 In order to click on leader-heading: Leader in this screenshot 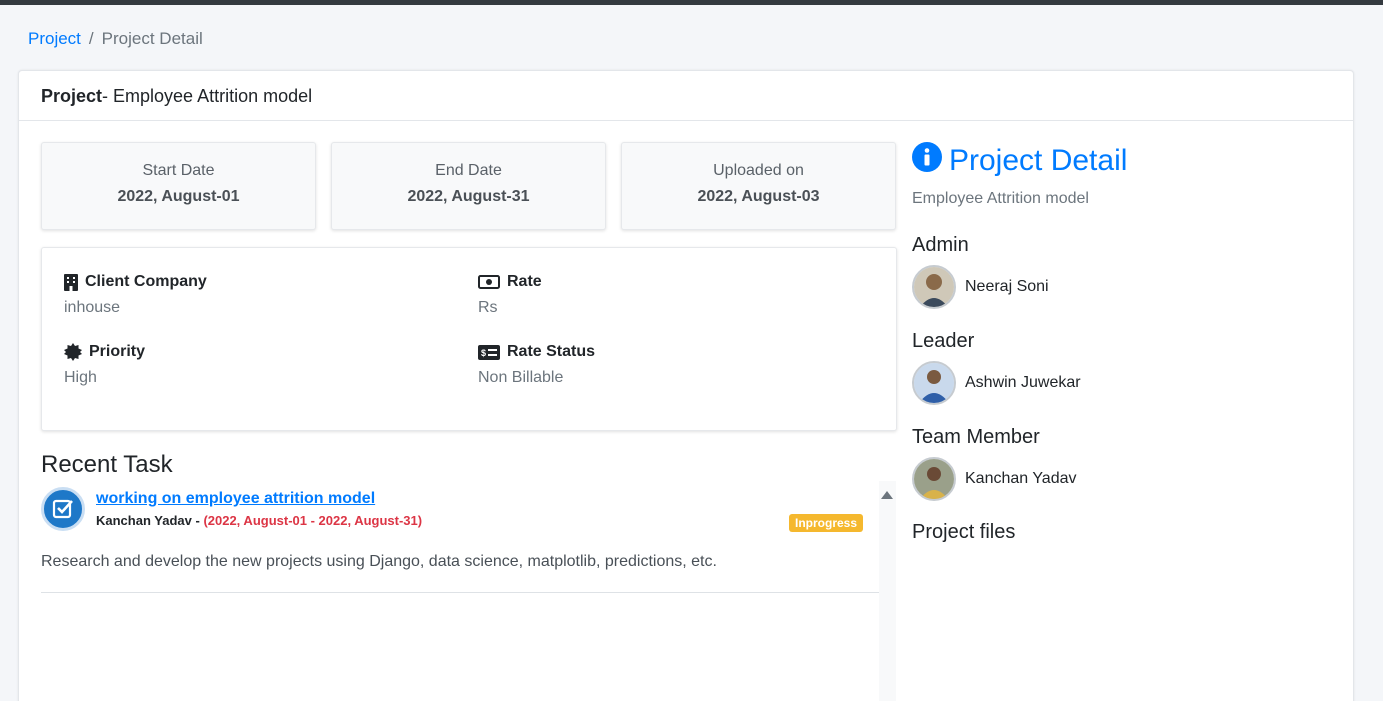, I will do `click(943, 341)`.